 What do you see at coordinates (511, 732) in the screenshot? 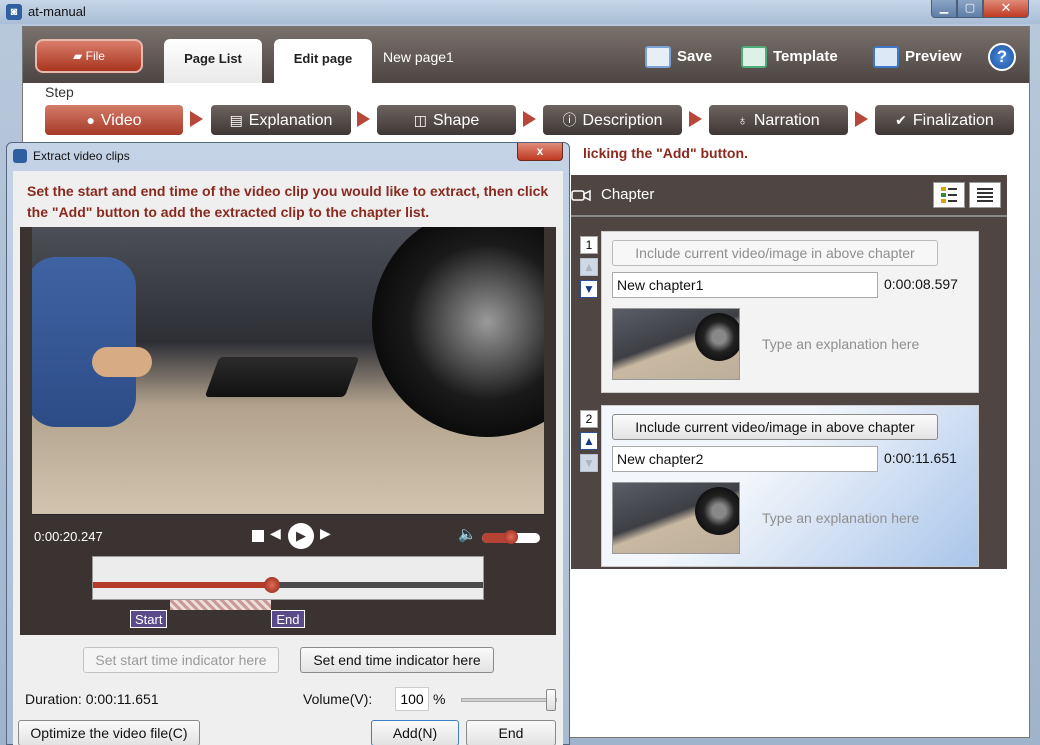
I see `end-button: End` at bounding box center [511, 732].